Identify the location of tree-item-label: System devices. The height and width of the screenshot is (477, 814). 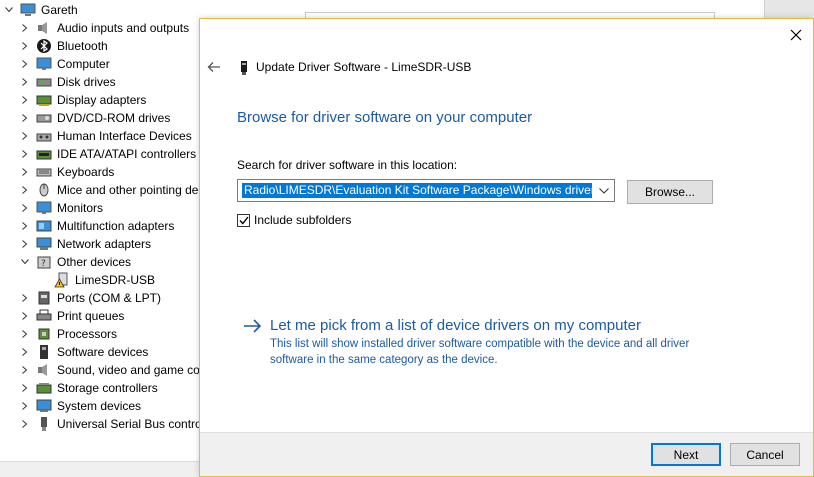
(99, 406).